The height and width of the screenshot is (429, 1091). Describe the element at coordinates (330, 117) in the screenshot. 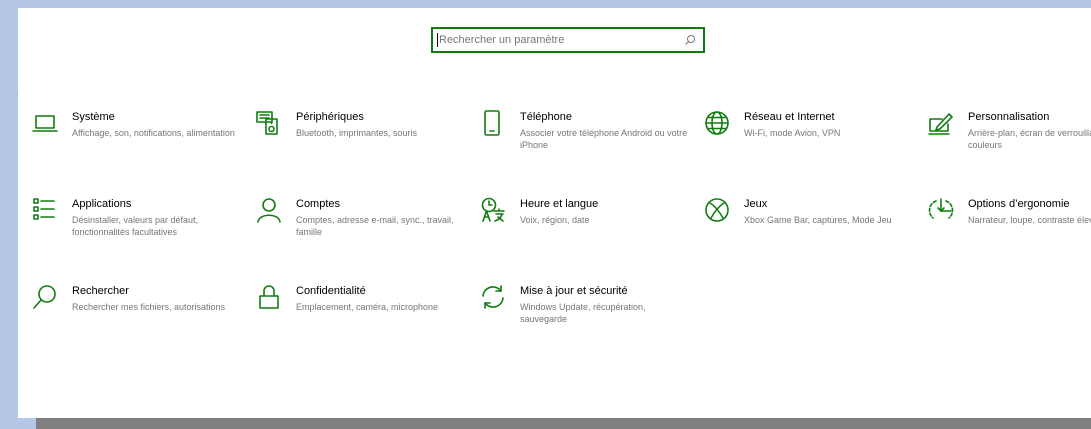

I see `tile-title: Périphériques` at that location.